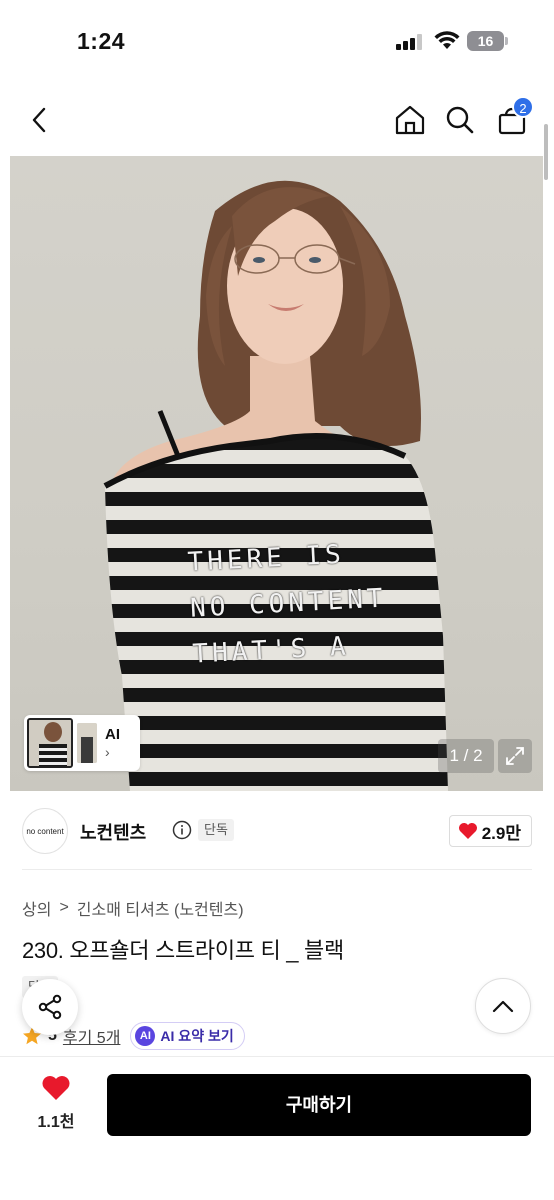  I want to click on cellular-signal-icon, so click(410, 42).